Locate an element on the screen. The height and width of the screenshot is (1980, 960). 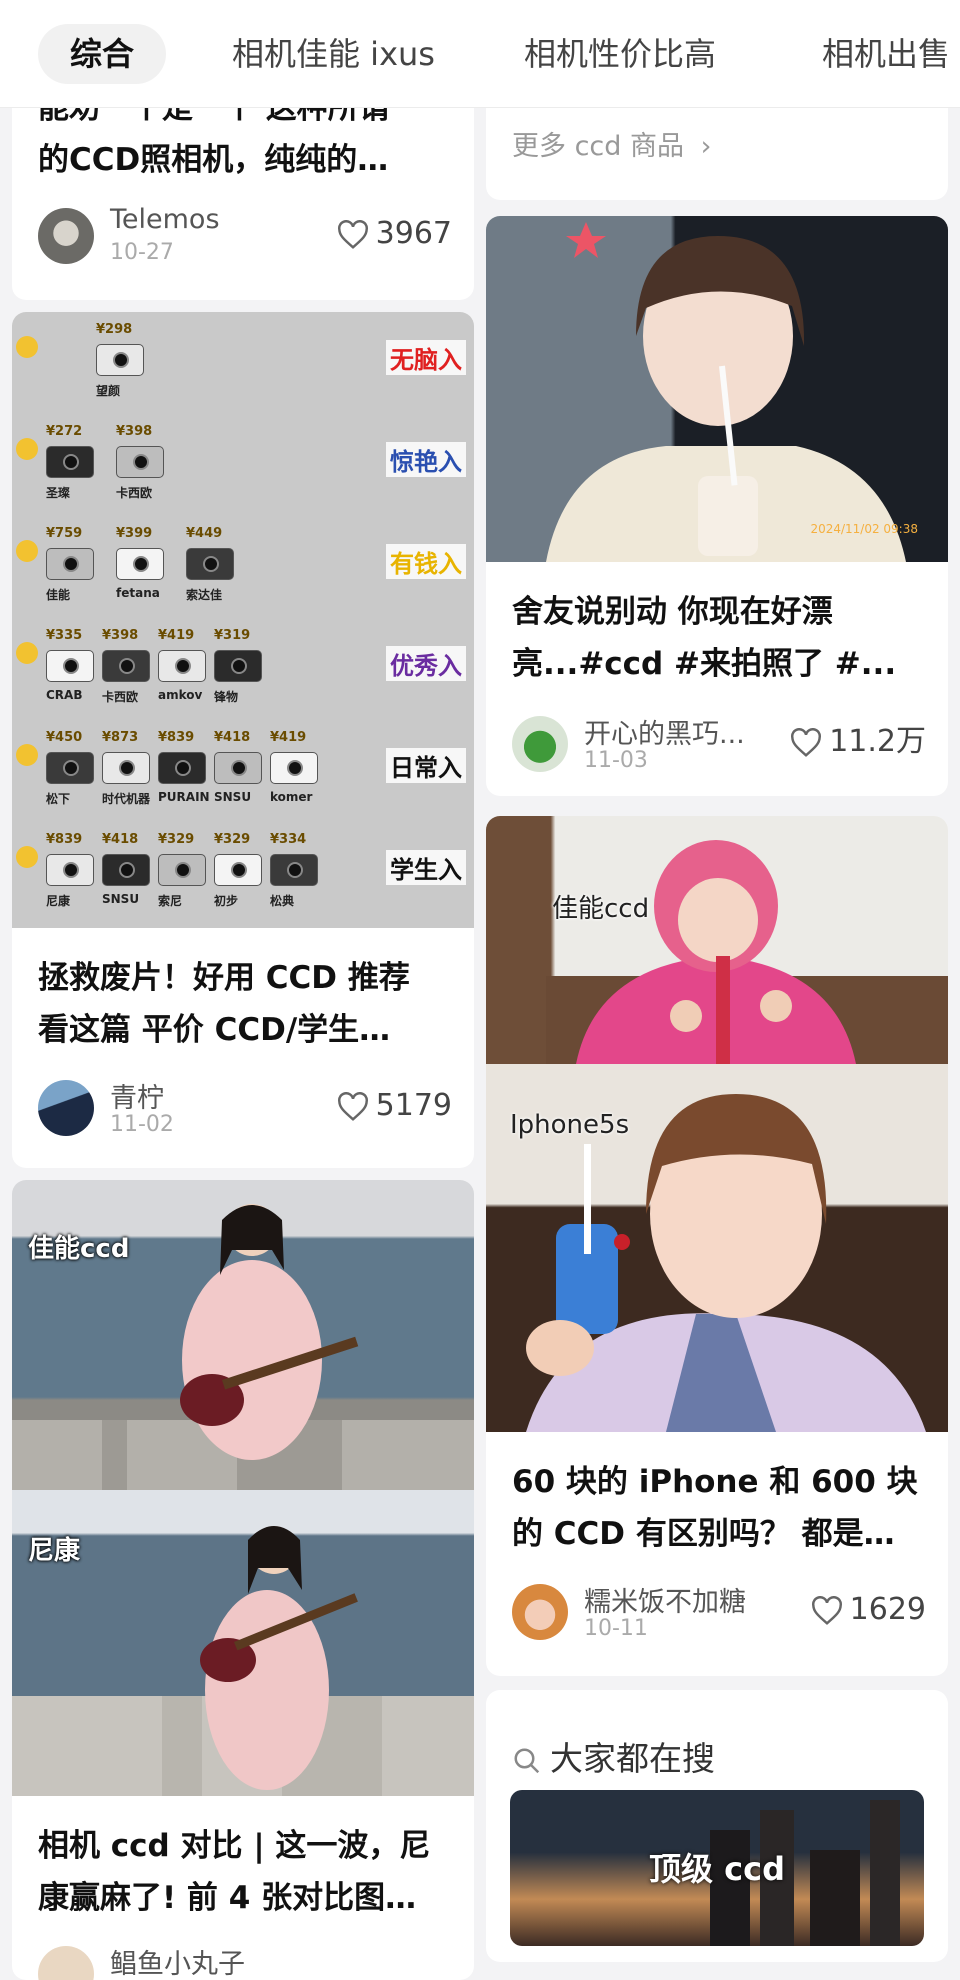
camera-name: 时代机器 is located at coordinates (126, 799).